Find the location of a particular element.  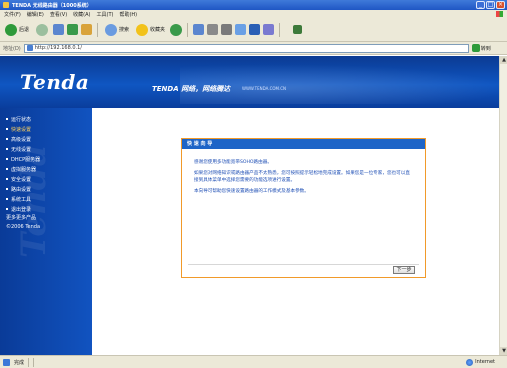

banner-website: WWW.TENDA.COM.CN is located at coordinates (264, 88).